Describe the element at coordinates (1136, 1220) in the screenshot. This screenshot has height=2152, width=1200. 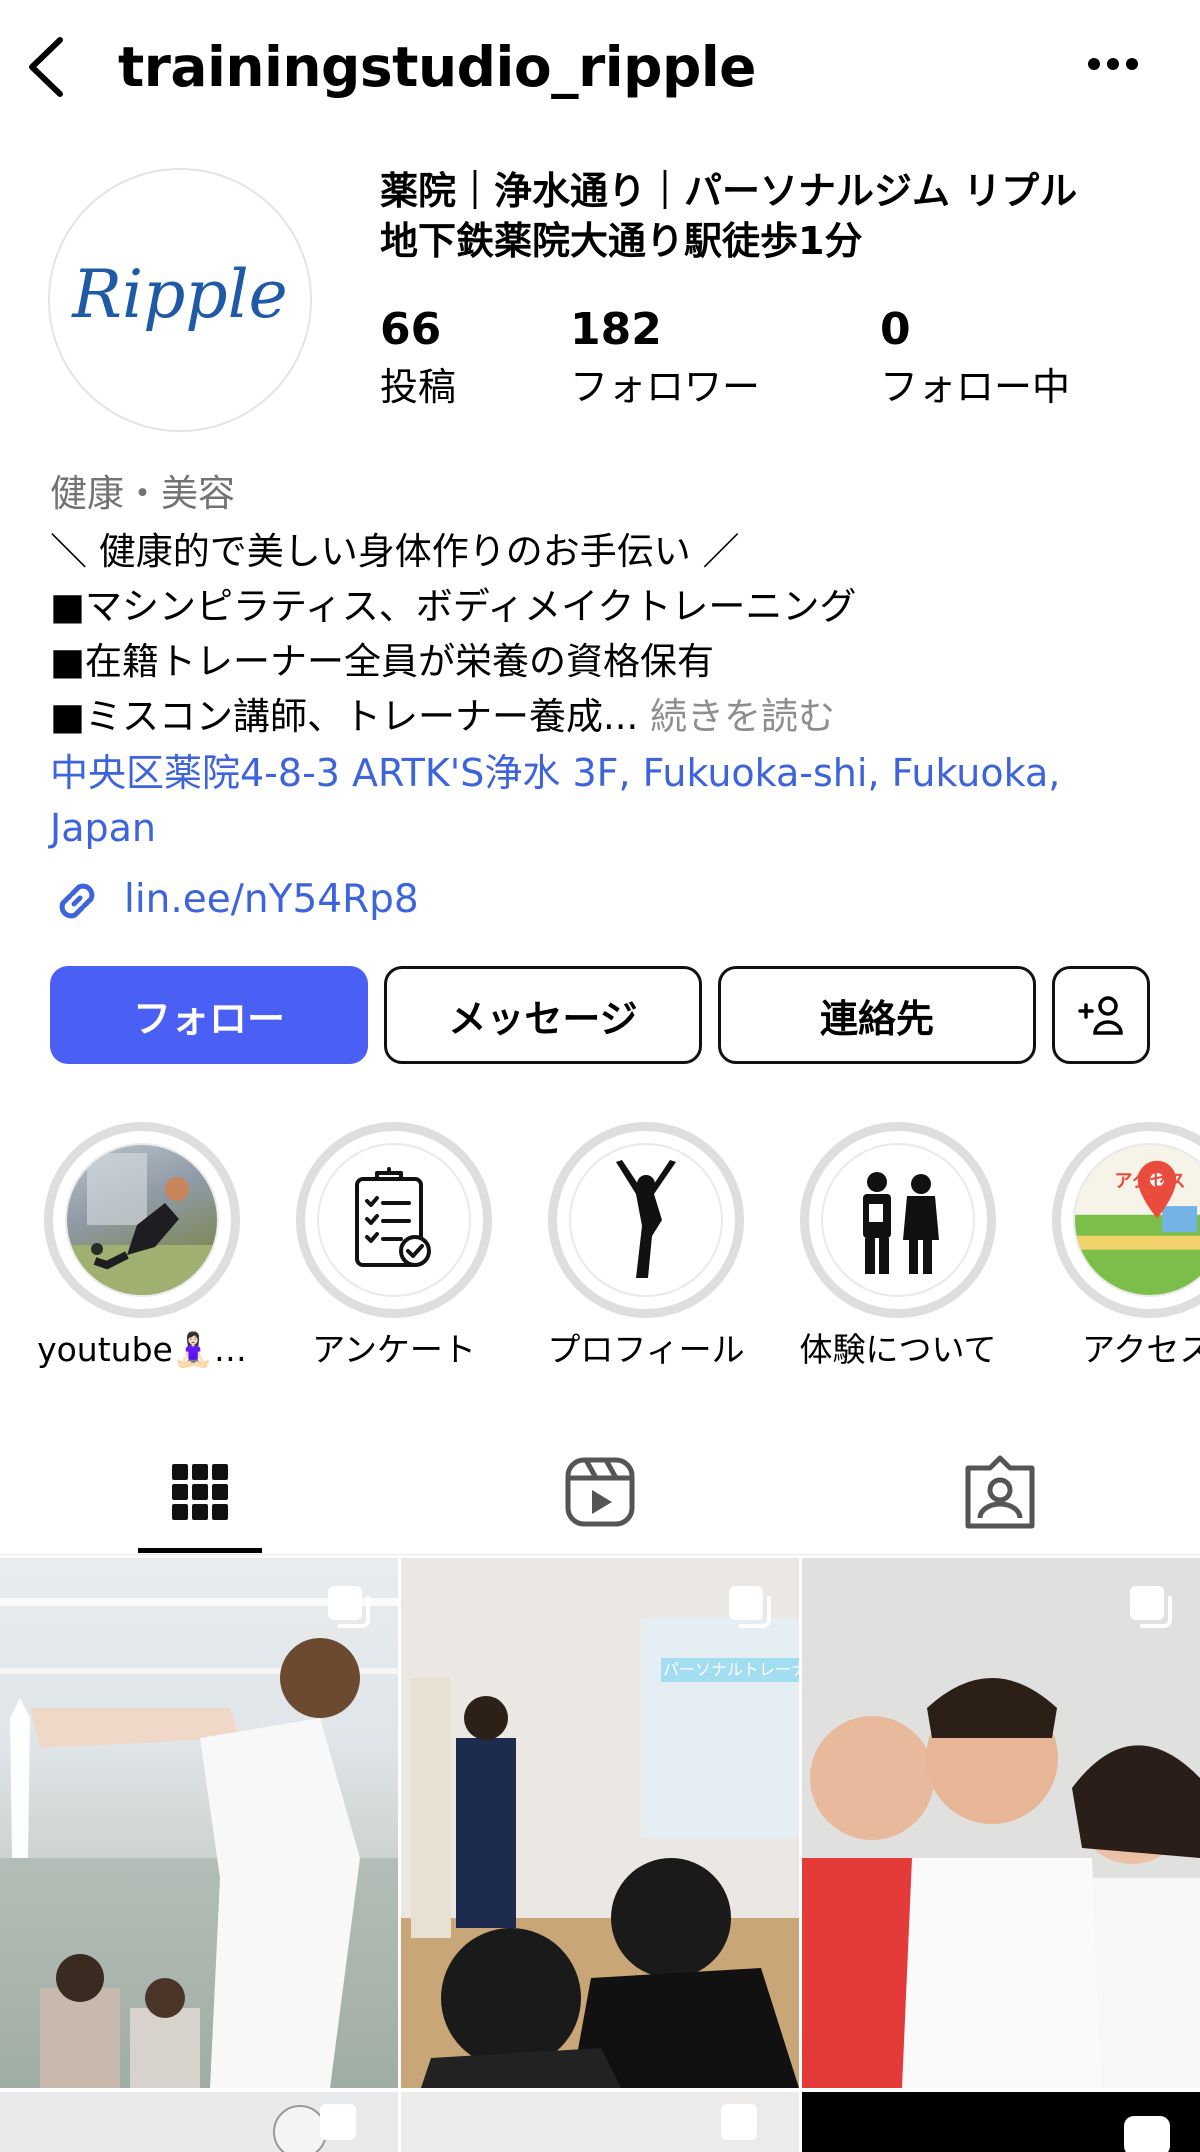
I see `highlight-cover: アクセス` at that location.